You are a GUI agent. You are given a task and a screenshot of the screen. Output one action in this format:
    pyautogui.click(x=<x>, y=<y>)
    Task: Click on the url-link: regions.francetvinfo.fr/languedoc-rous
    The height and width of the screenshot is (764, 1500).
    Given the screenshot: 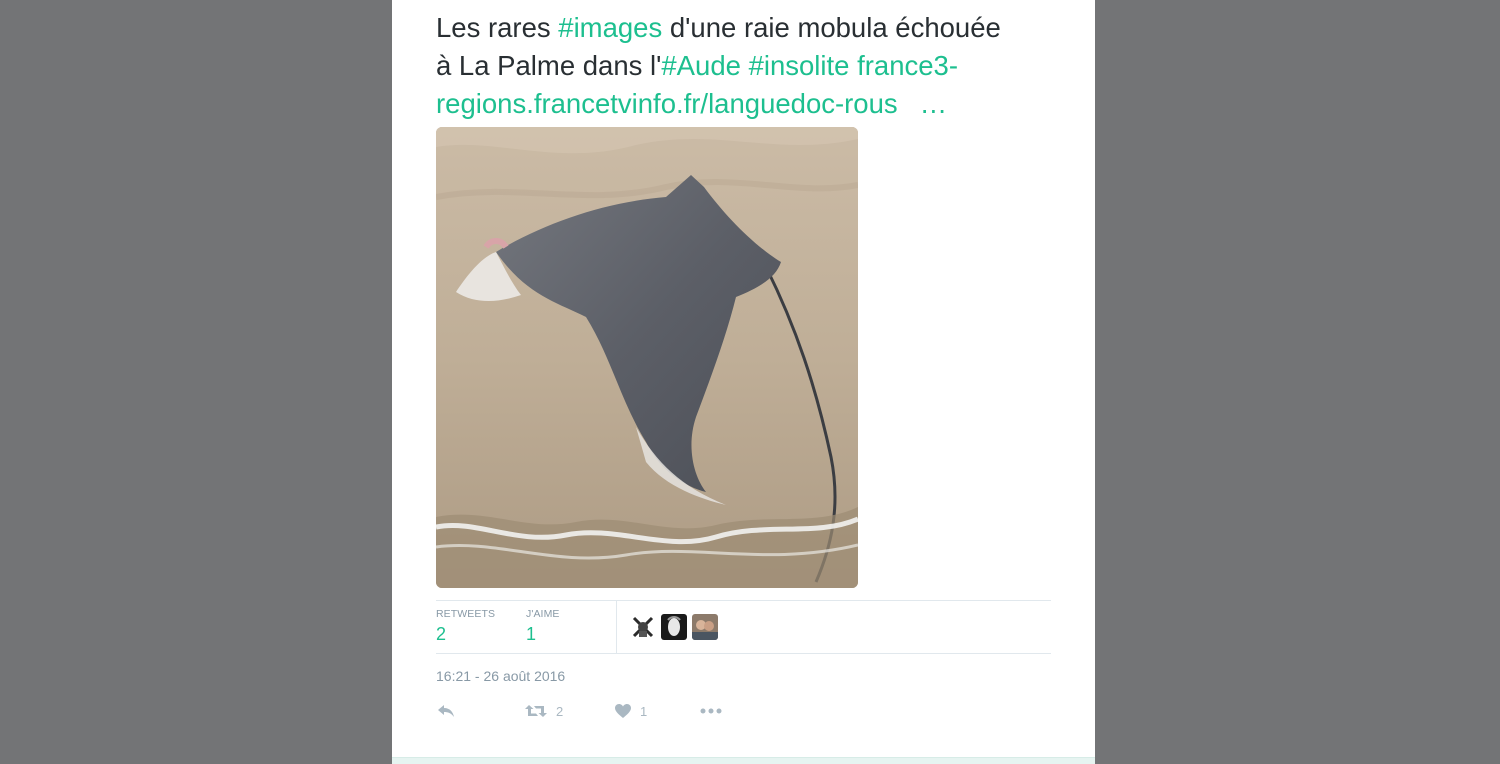 What is the action you would take?
    pyautogui.click(x=667, y=103)
    